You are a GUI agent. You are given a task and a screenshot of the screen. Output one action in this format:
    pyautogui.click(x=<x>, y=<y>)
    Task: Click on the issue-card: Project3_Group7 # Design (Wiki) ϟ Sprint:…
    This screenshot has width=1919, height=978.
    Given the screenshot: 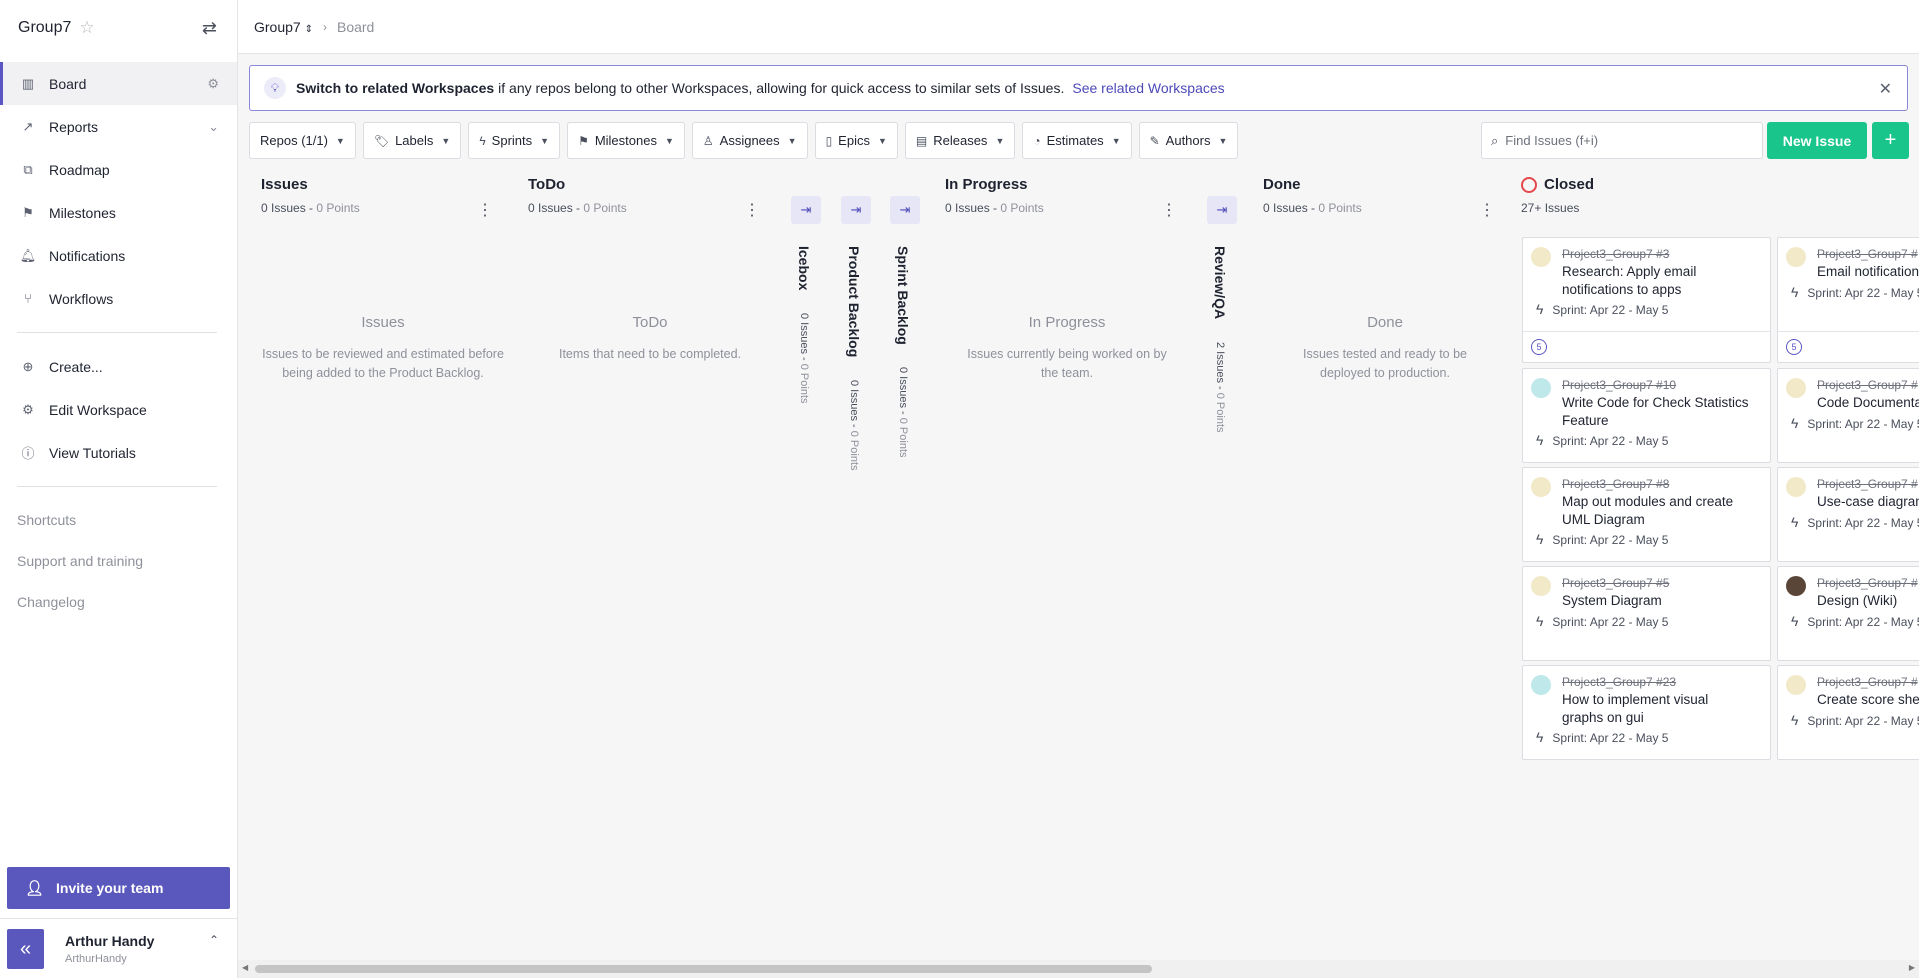 What is the action you would take?
    pyautogui.click(x=1848, y=613)
    